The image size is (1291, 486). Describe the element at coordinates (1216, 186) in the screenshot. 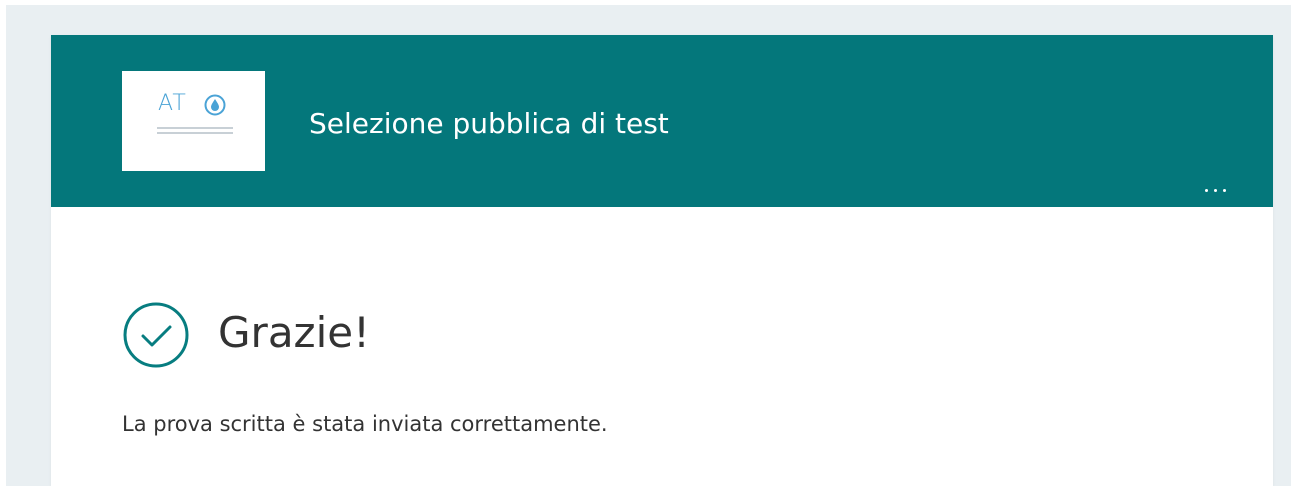

I see `more-options-button` at that location.